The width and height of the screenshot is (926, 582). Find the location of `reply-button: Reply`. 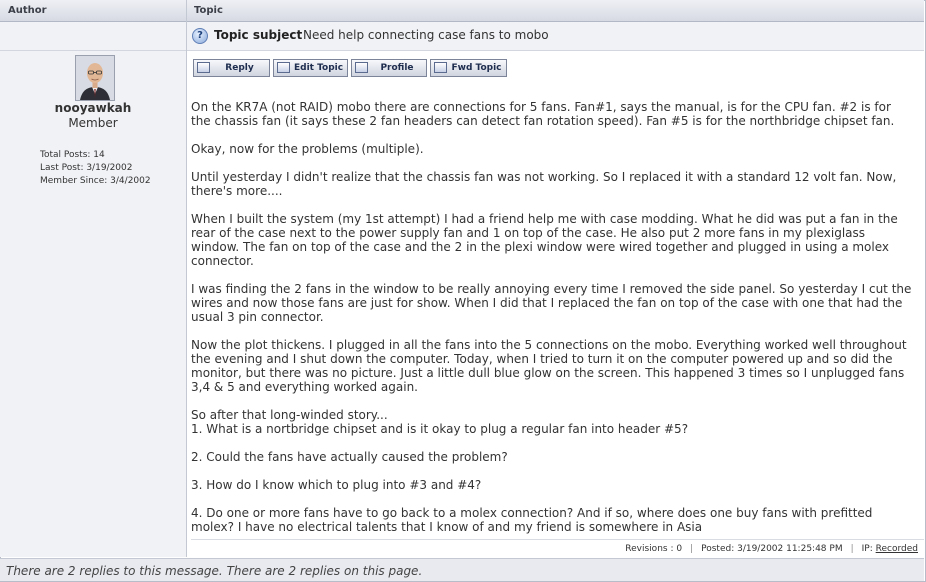

reply-button: Reply is located at coordinates (231, 68).